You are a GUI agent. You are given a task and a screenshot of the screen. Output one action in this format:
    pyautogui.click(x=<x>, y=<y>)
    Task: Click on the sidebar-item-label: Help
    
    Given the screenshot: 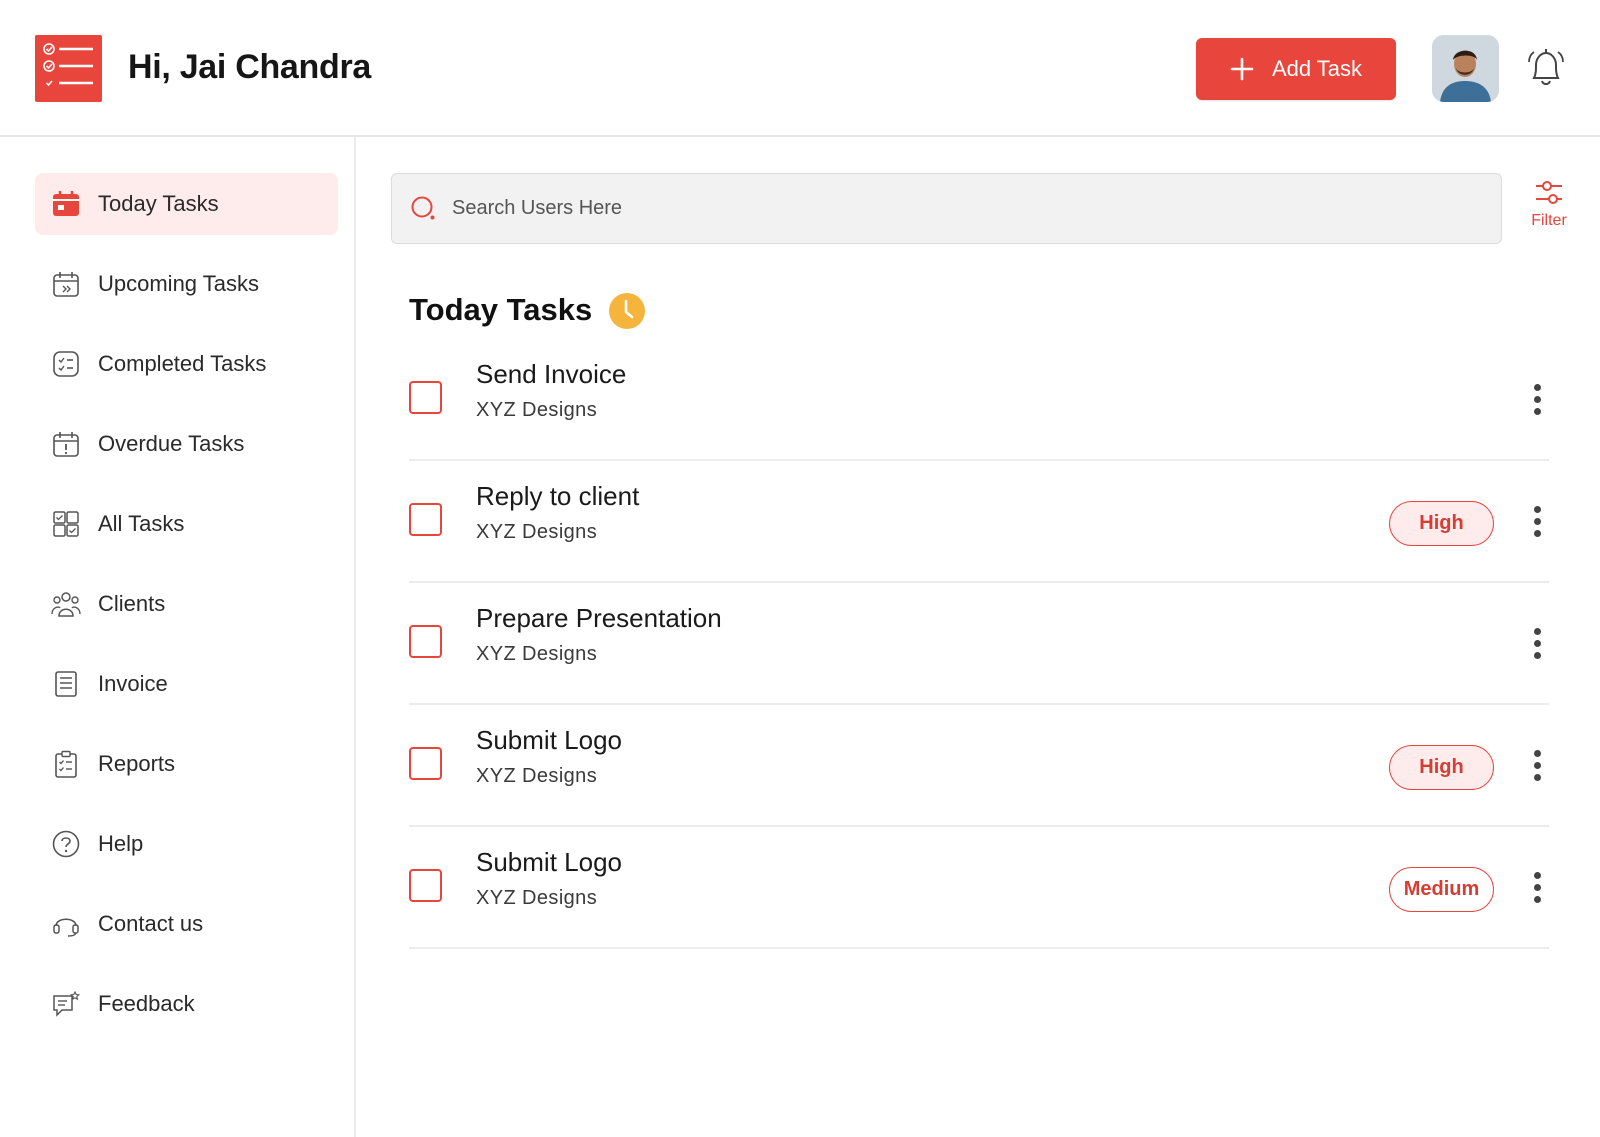 What is the action you would take?
    pyautogui.click(x=121, y=843)
    